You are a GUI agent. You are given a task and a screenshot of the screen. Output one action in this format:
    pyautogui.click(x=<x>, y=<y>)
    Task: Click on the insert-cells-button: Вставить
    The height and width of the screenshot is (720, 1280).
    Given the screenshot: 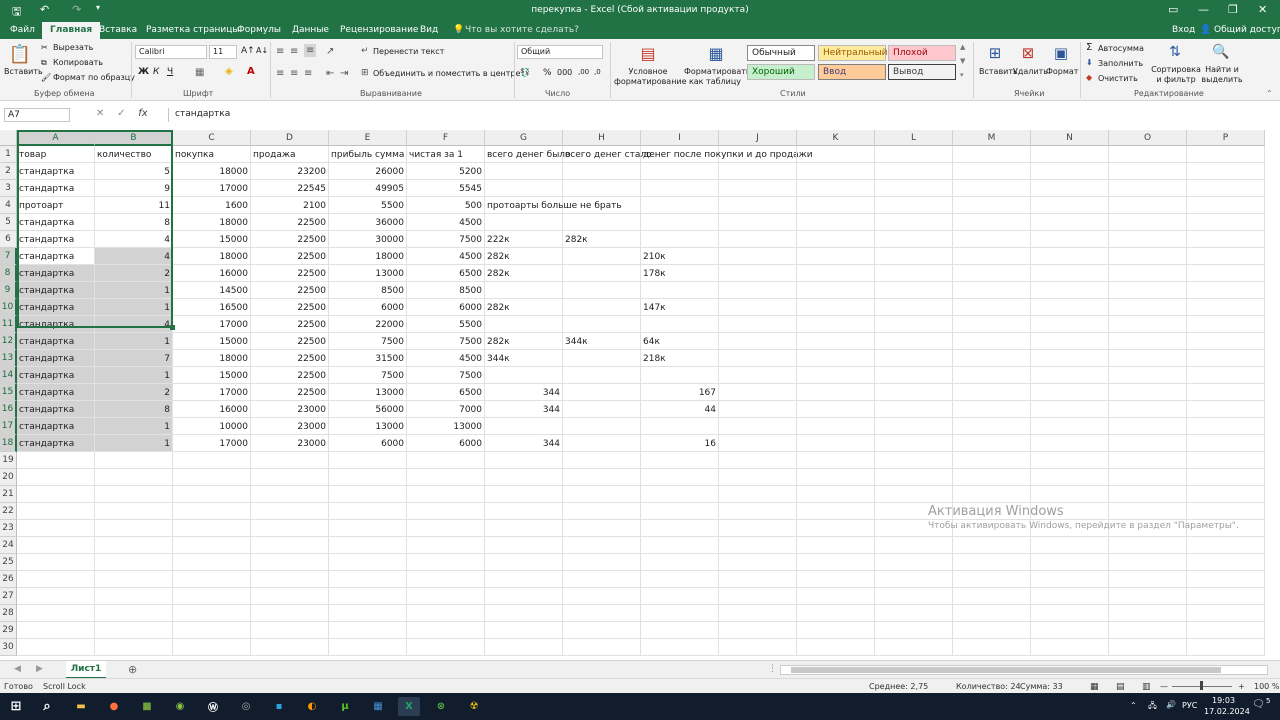 What is the action you would take?
    pyautogui.click(x=998, y=71)
    